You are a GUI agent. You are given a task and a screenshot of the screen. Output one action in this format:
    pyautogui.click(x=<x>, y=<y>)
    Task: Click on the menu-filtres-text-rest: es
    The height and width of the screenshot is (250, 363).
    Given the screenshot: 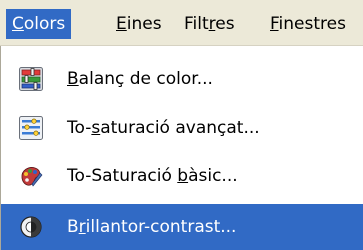 What is the action you would take?
    pyautogui.click(x=225, y=24)
    